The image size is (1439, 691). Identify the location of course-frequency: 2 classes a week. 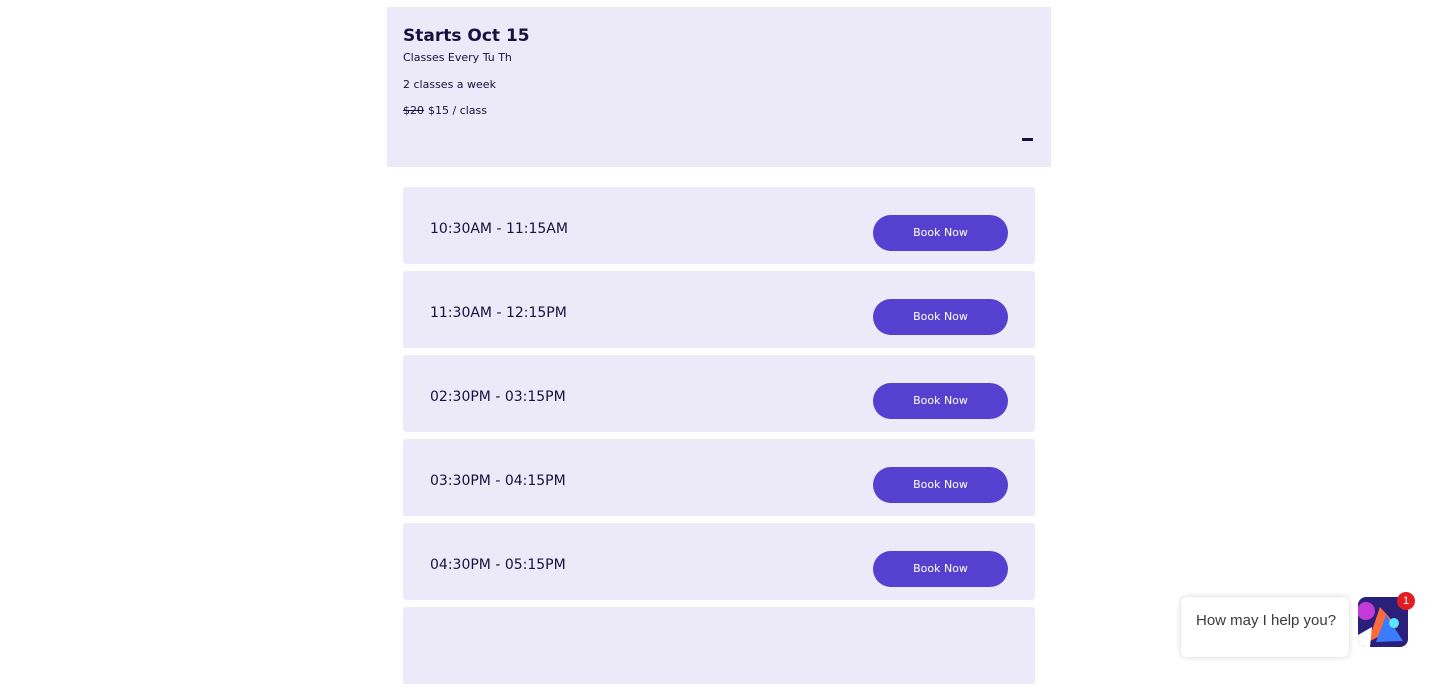
(449, 84).